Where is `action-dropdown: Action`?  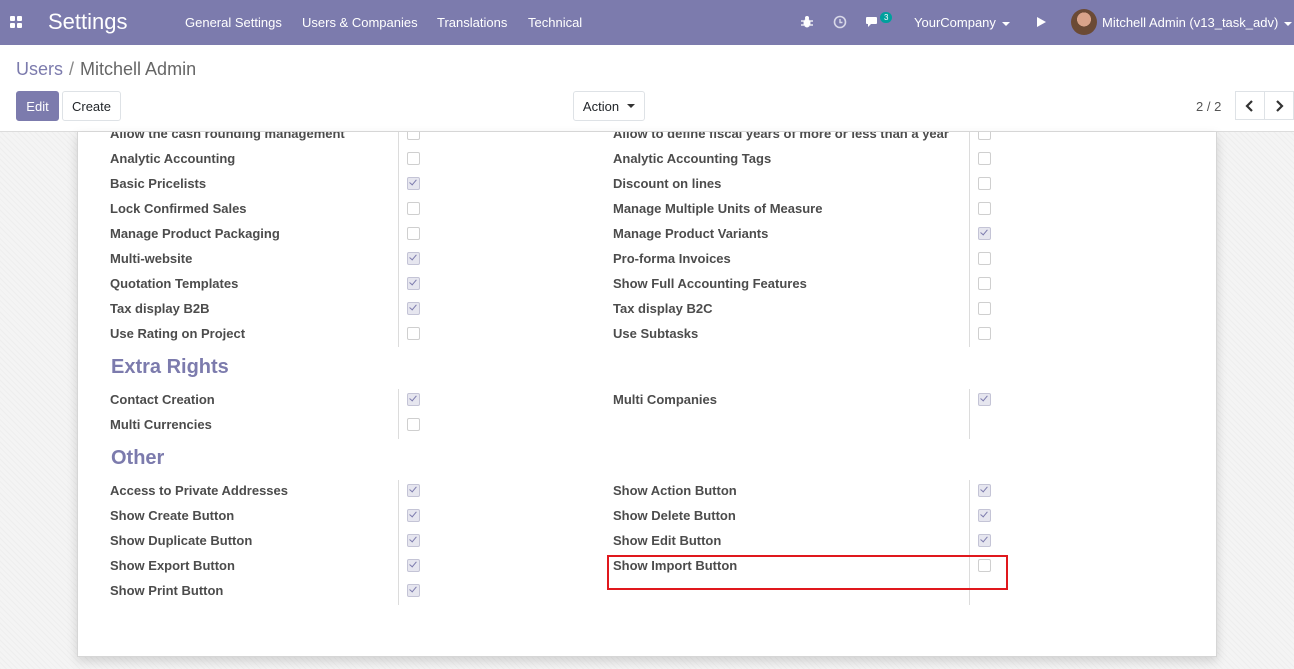
action-dropdown: Action is located at coordinates (609, 106).